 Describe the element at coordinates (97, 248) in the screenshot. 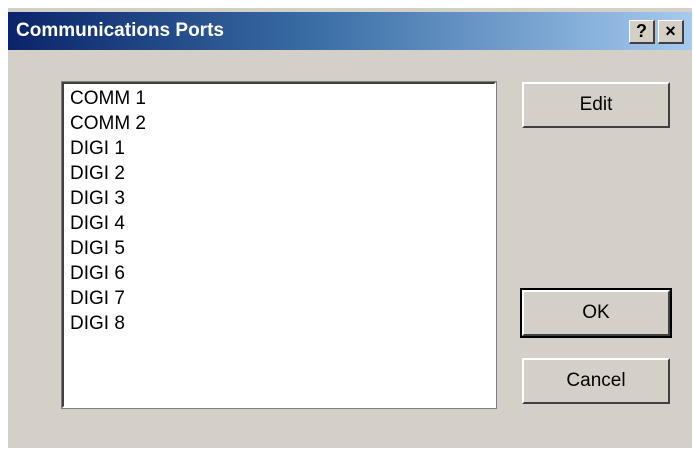

I see `port-item: DIGI 5` at that location.